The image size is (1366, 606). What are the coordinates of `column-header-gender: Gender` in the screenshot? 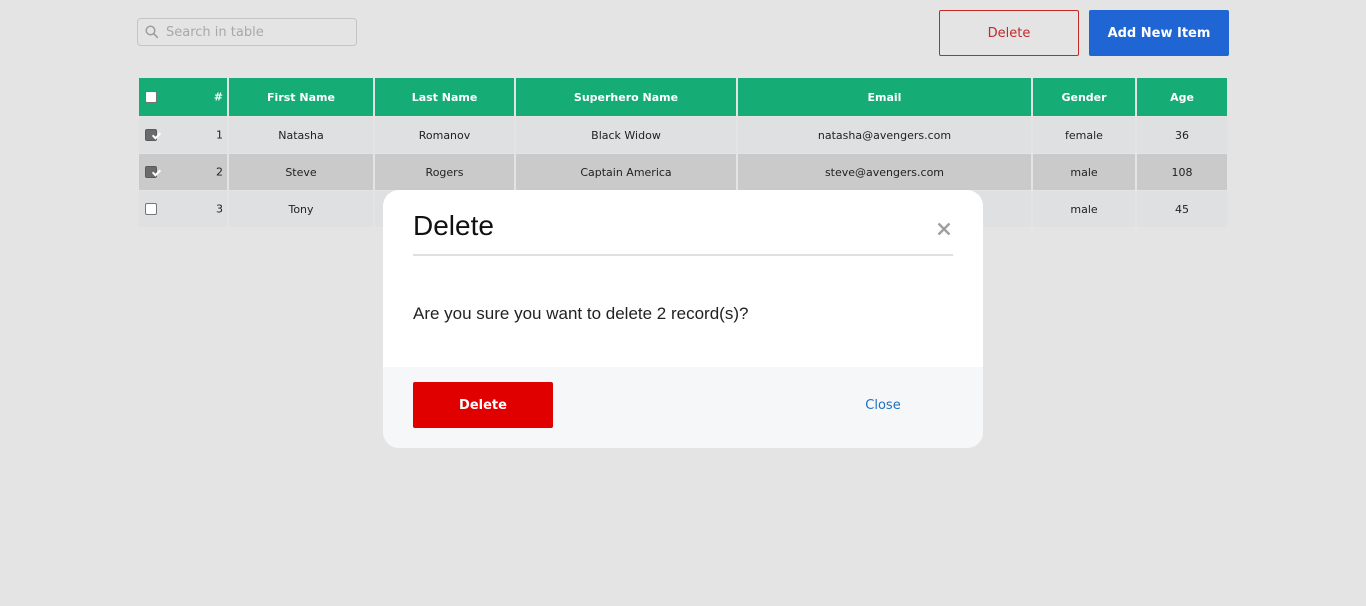 It's located at (1084, 97).